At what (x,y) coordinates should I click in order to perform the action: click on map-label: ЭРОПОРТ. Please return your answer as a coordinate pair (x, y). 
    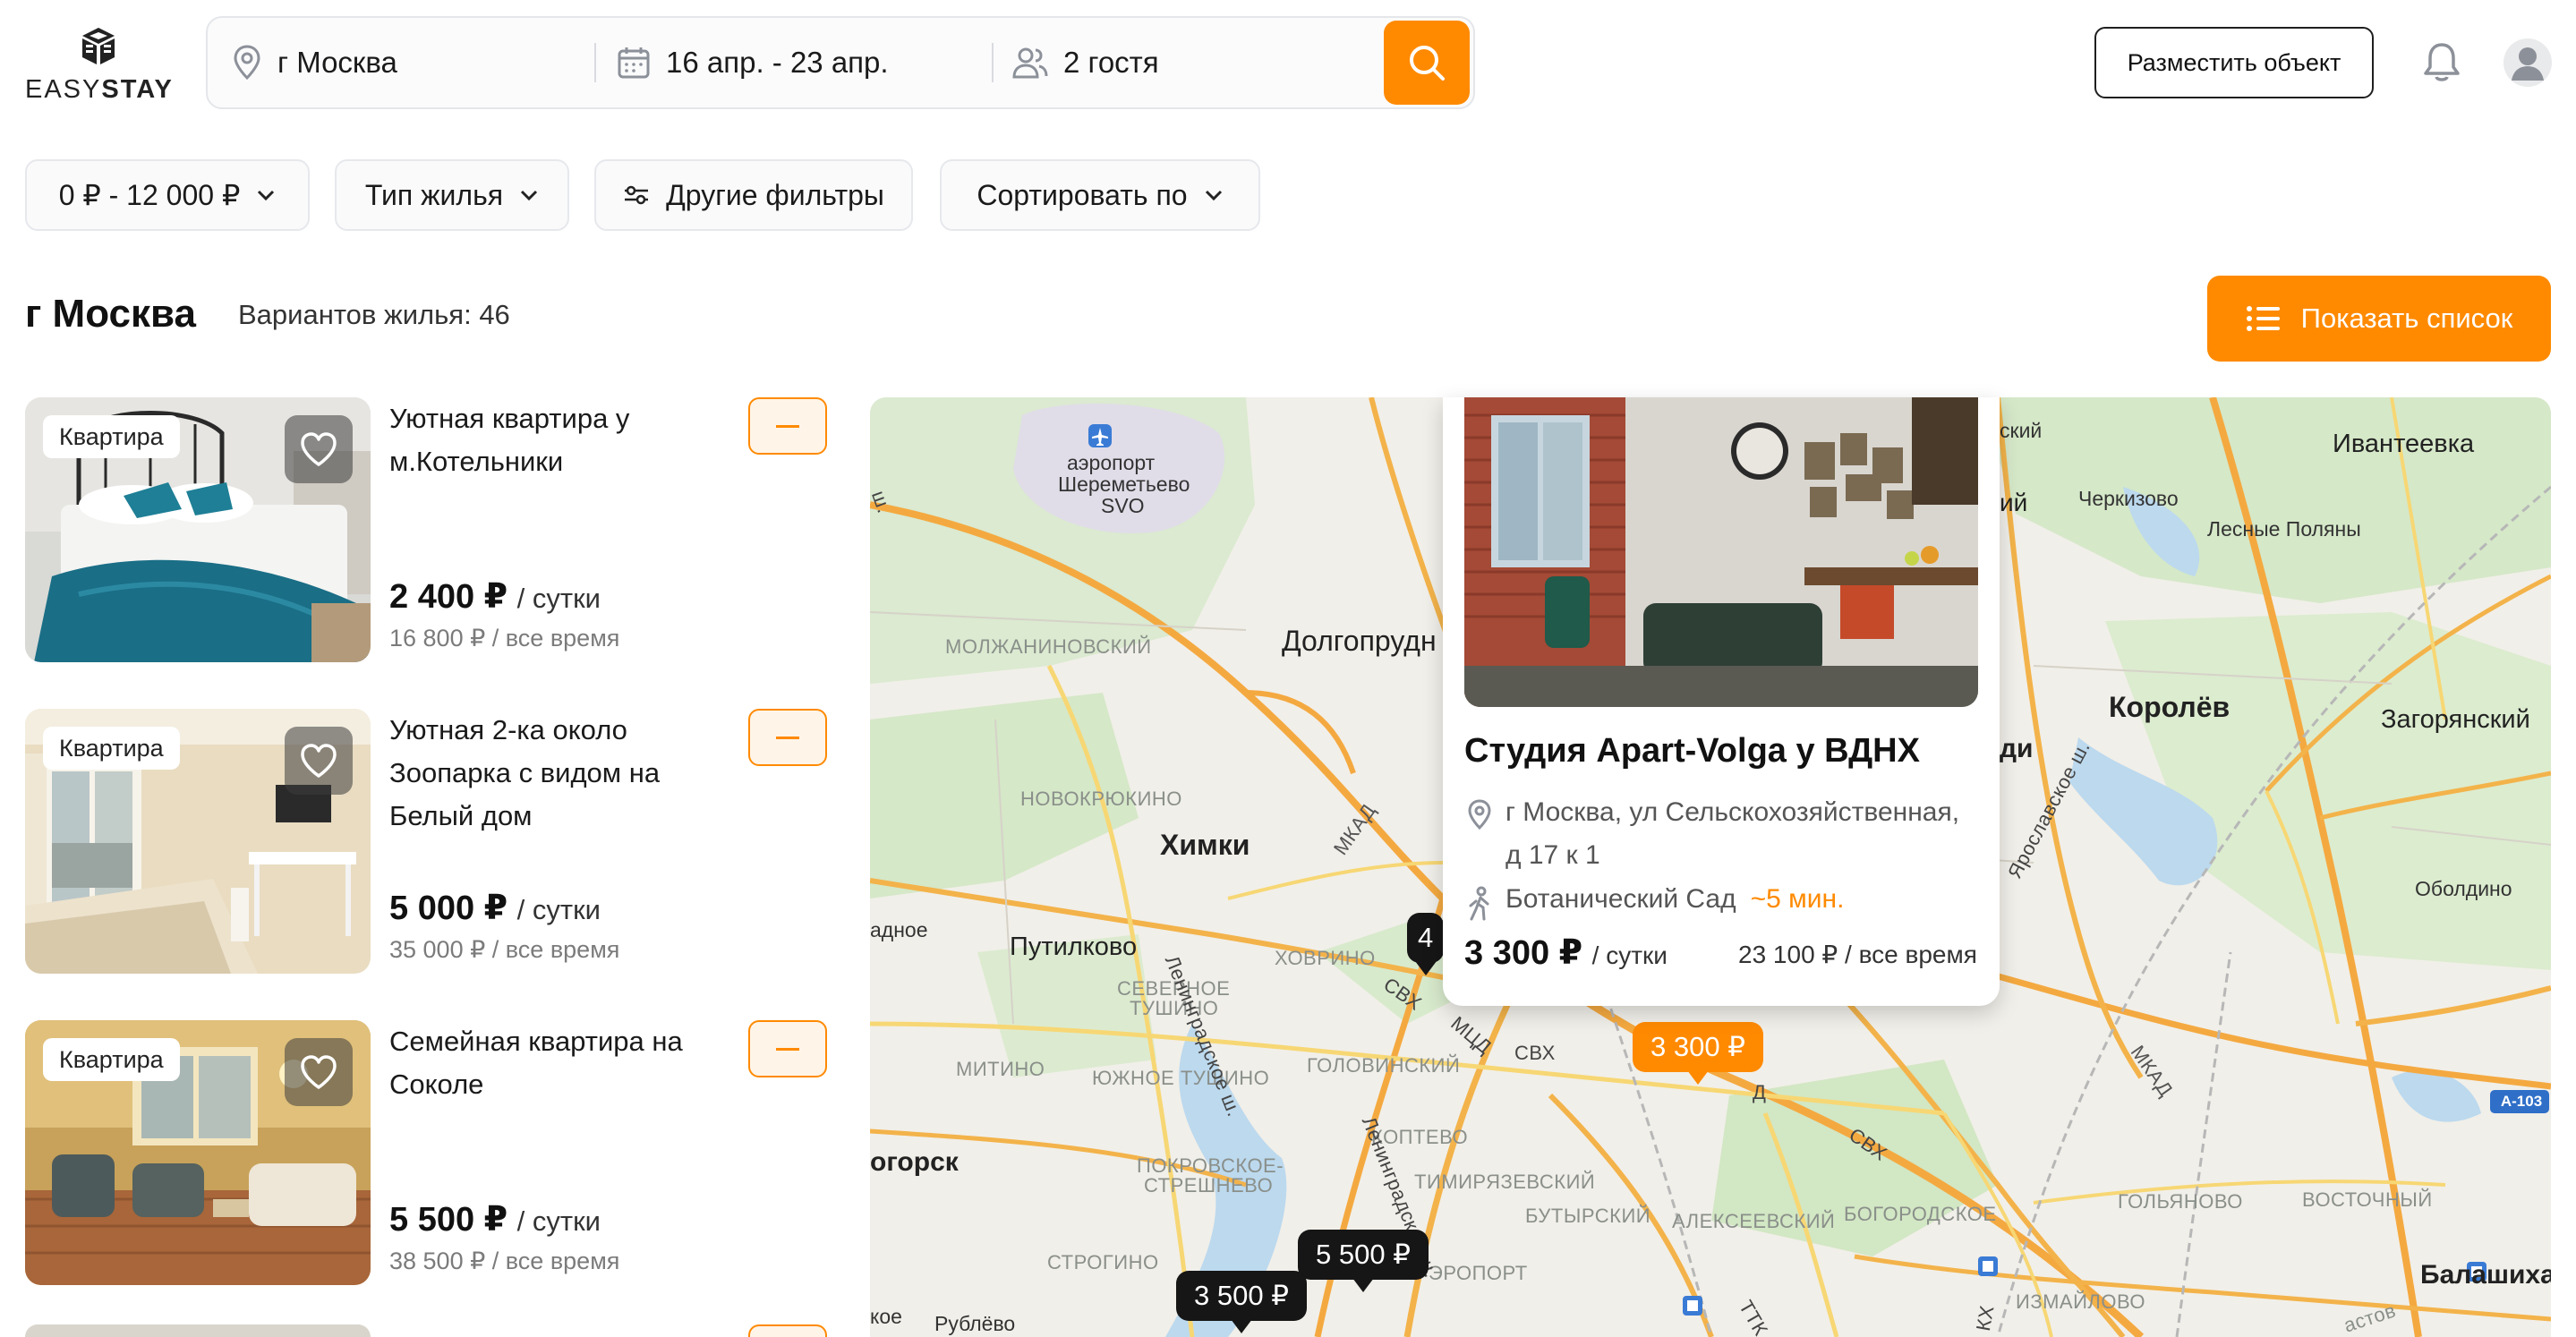
    Looking at the image, I should click on (1478, 1273).